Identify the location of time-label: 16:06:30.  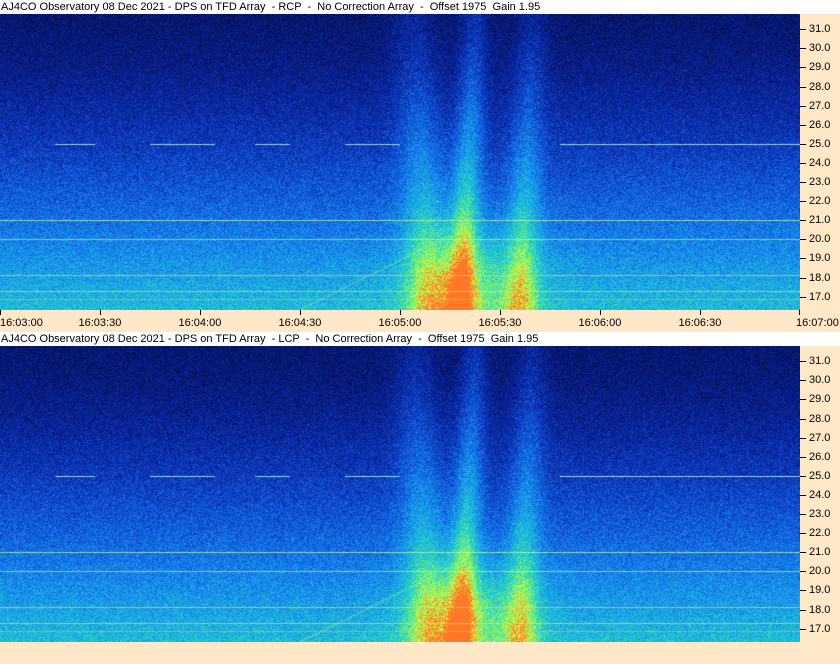
(700, 323).